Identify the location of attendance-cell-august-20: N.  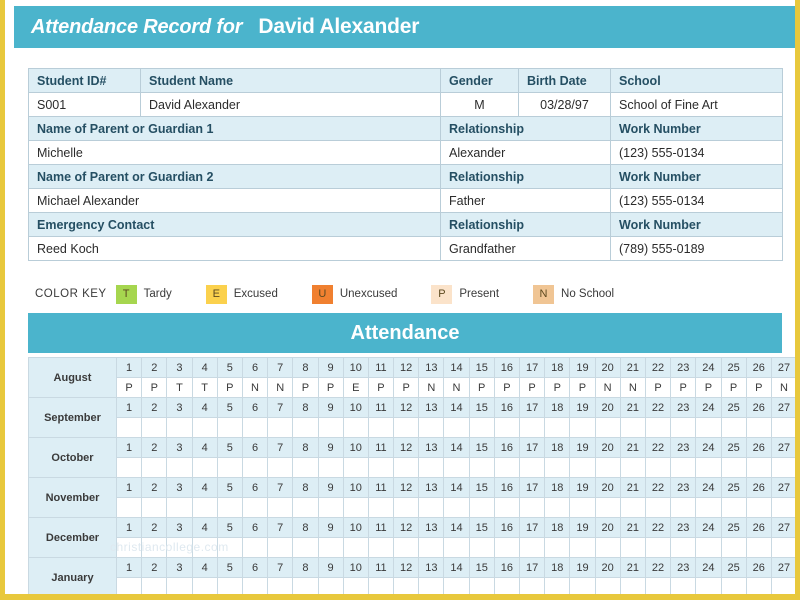
(607, 387).